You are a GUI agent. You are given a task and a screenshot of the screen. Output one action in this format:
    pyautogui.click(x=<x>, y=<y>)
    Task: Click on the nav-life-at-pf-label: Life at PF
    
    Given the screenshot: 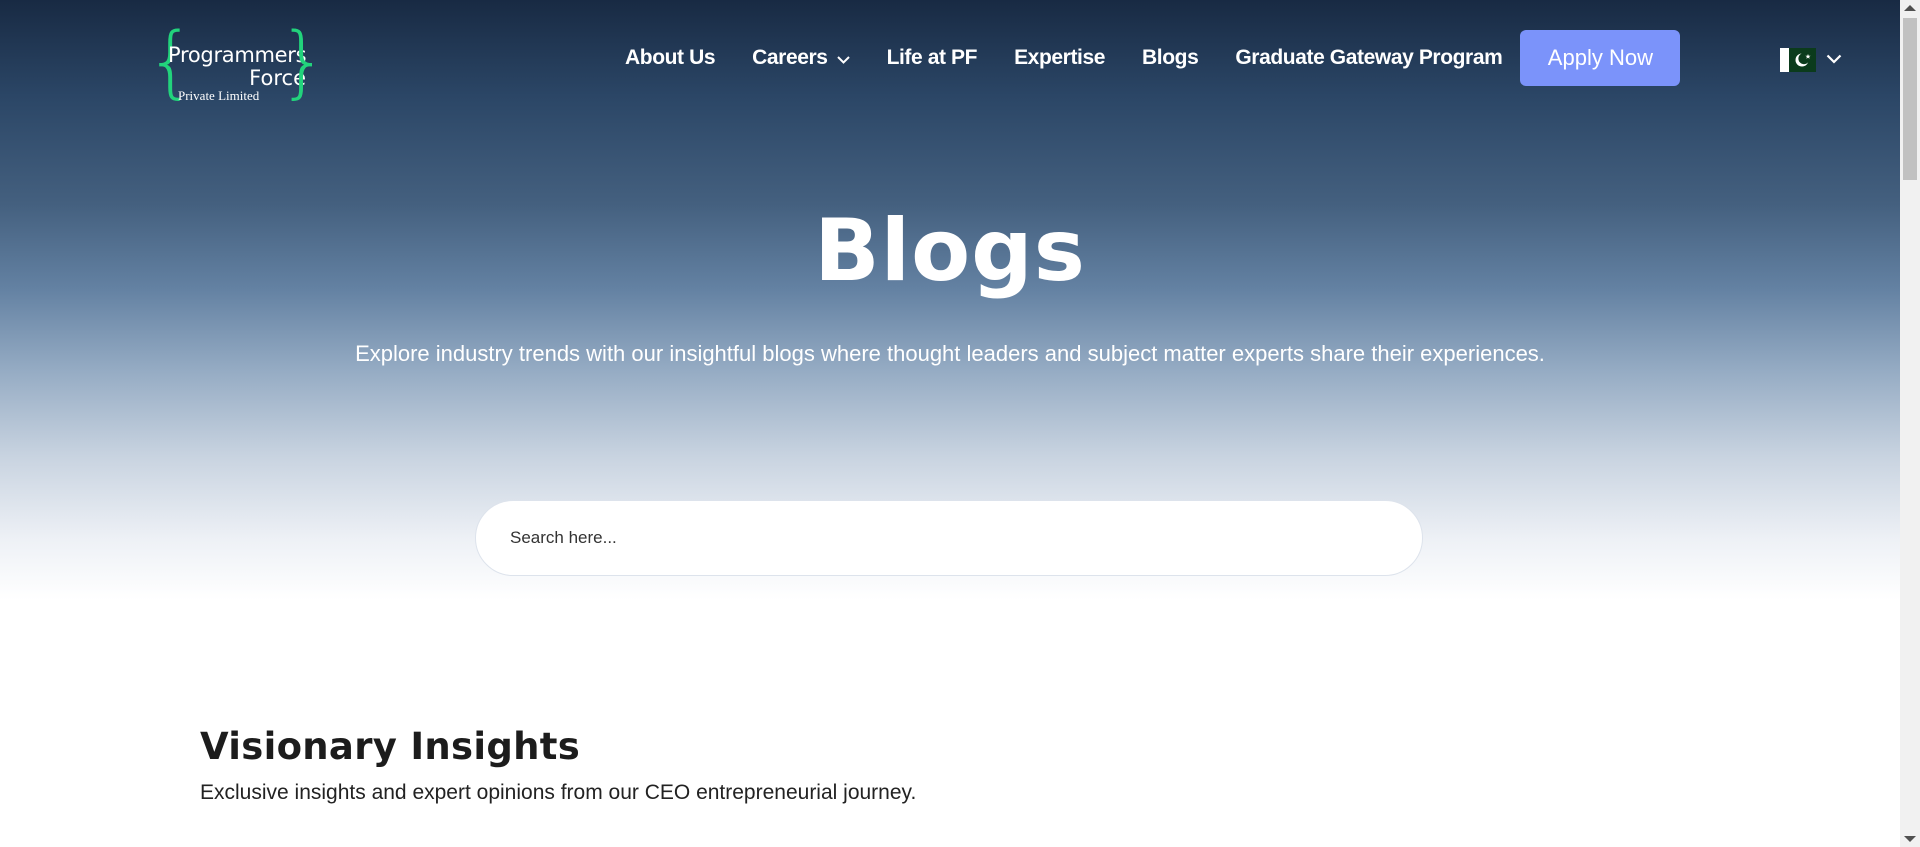 What is the action you would take?
    pyautogui.click(x=932, y=57)
    